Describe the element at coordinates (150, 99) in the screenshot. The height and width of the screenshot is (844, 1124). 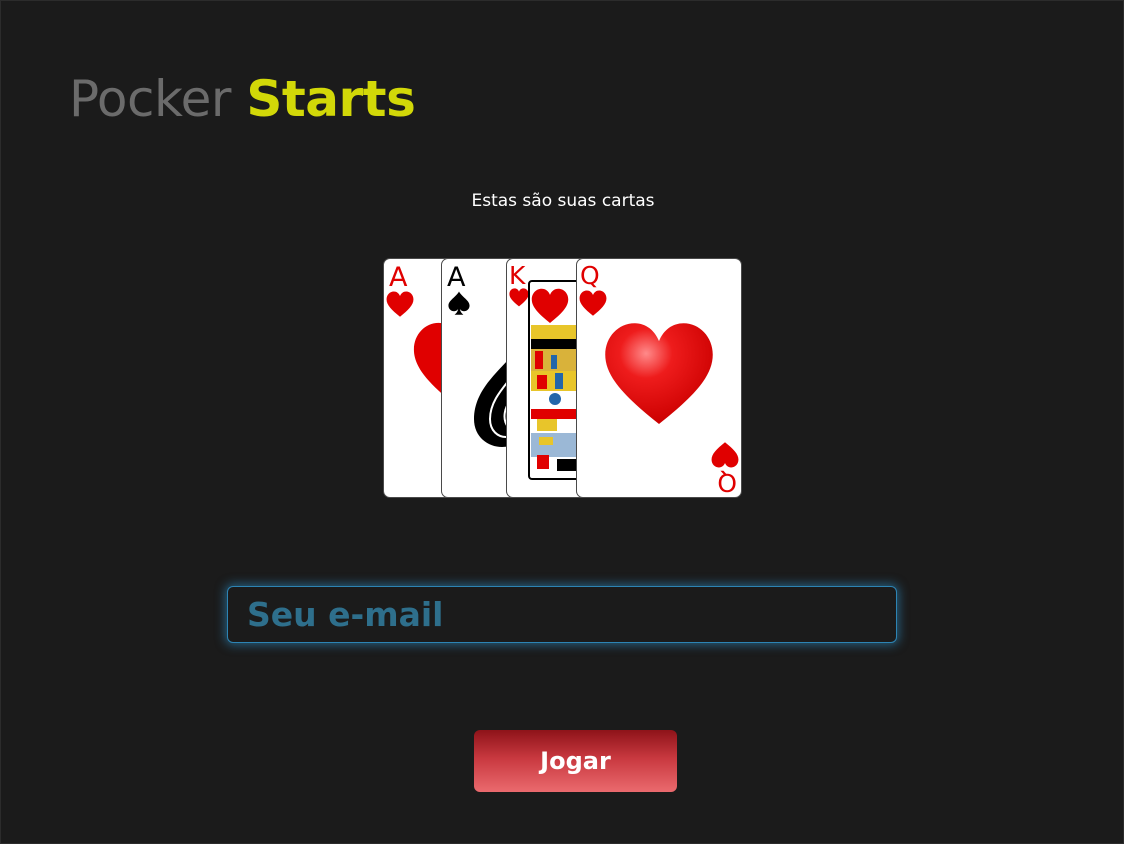
I see `logo-light-text: Pocker` at that location.